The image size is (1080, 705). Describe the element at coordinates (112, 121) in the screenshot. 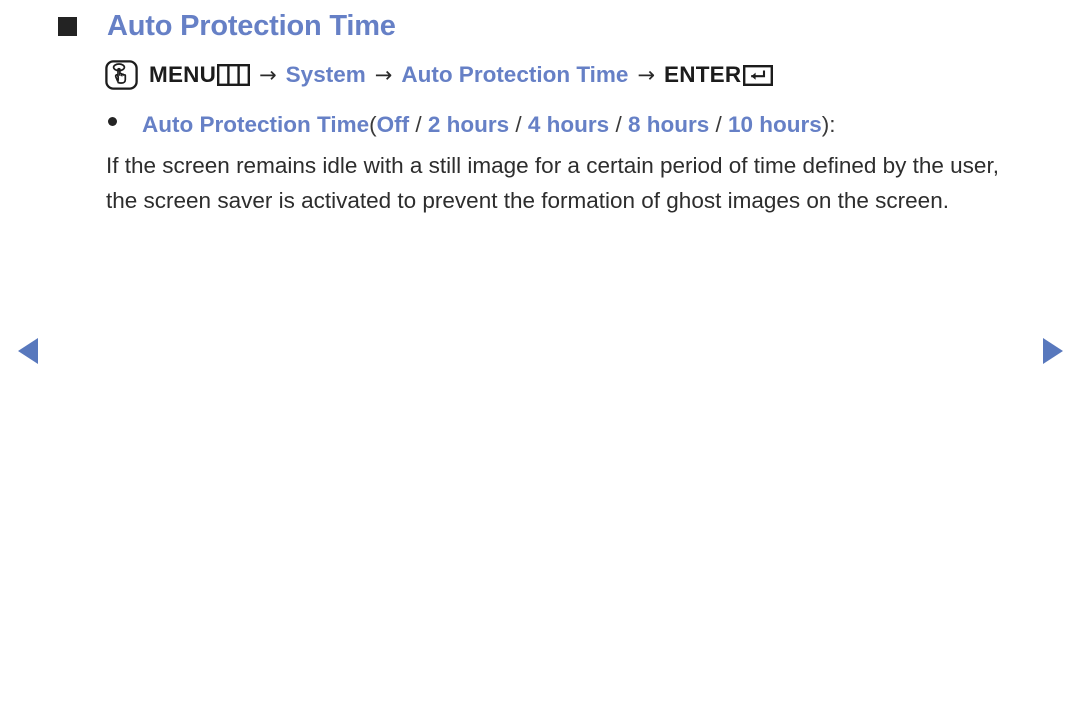

I see `round-bullet-icon` at that location.